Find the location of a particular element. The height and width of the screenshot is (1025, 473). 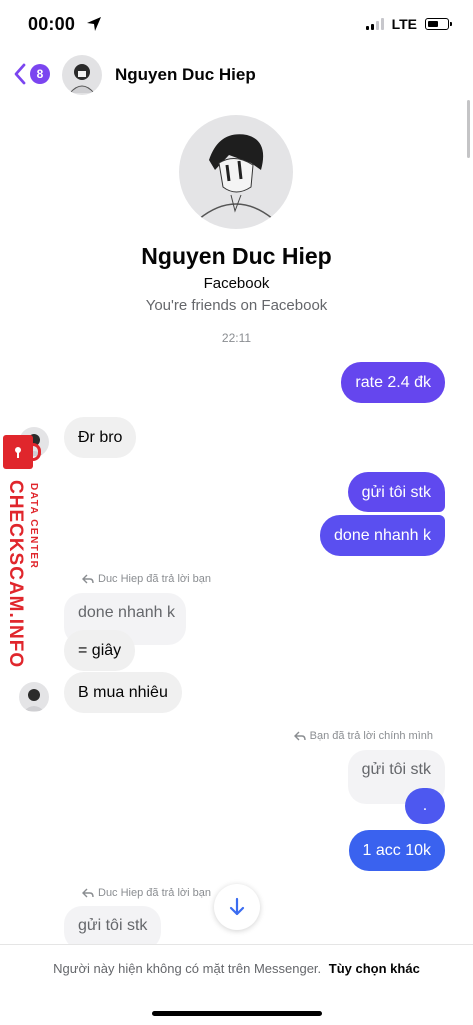

header-contact-name: Nguyen Duc Hiep is located at coordinates (185, 75).